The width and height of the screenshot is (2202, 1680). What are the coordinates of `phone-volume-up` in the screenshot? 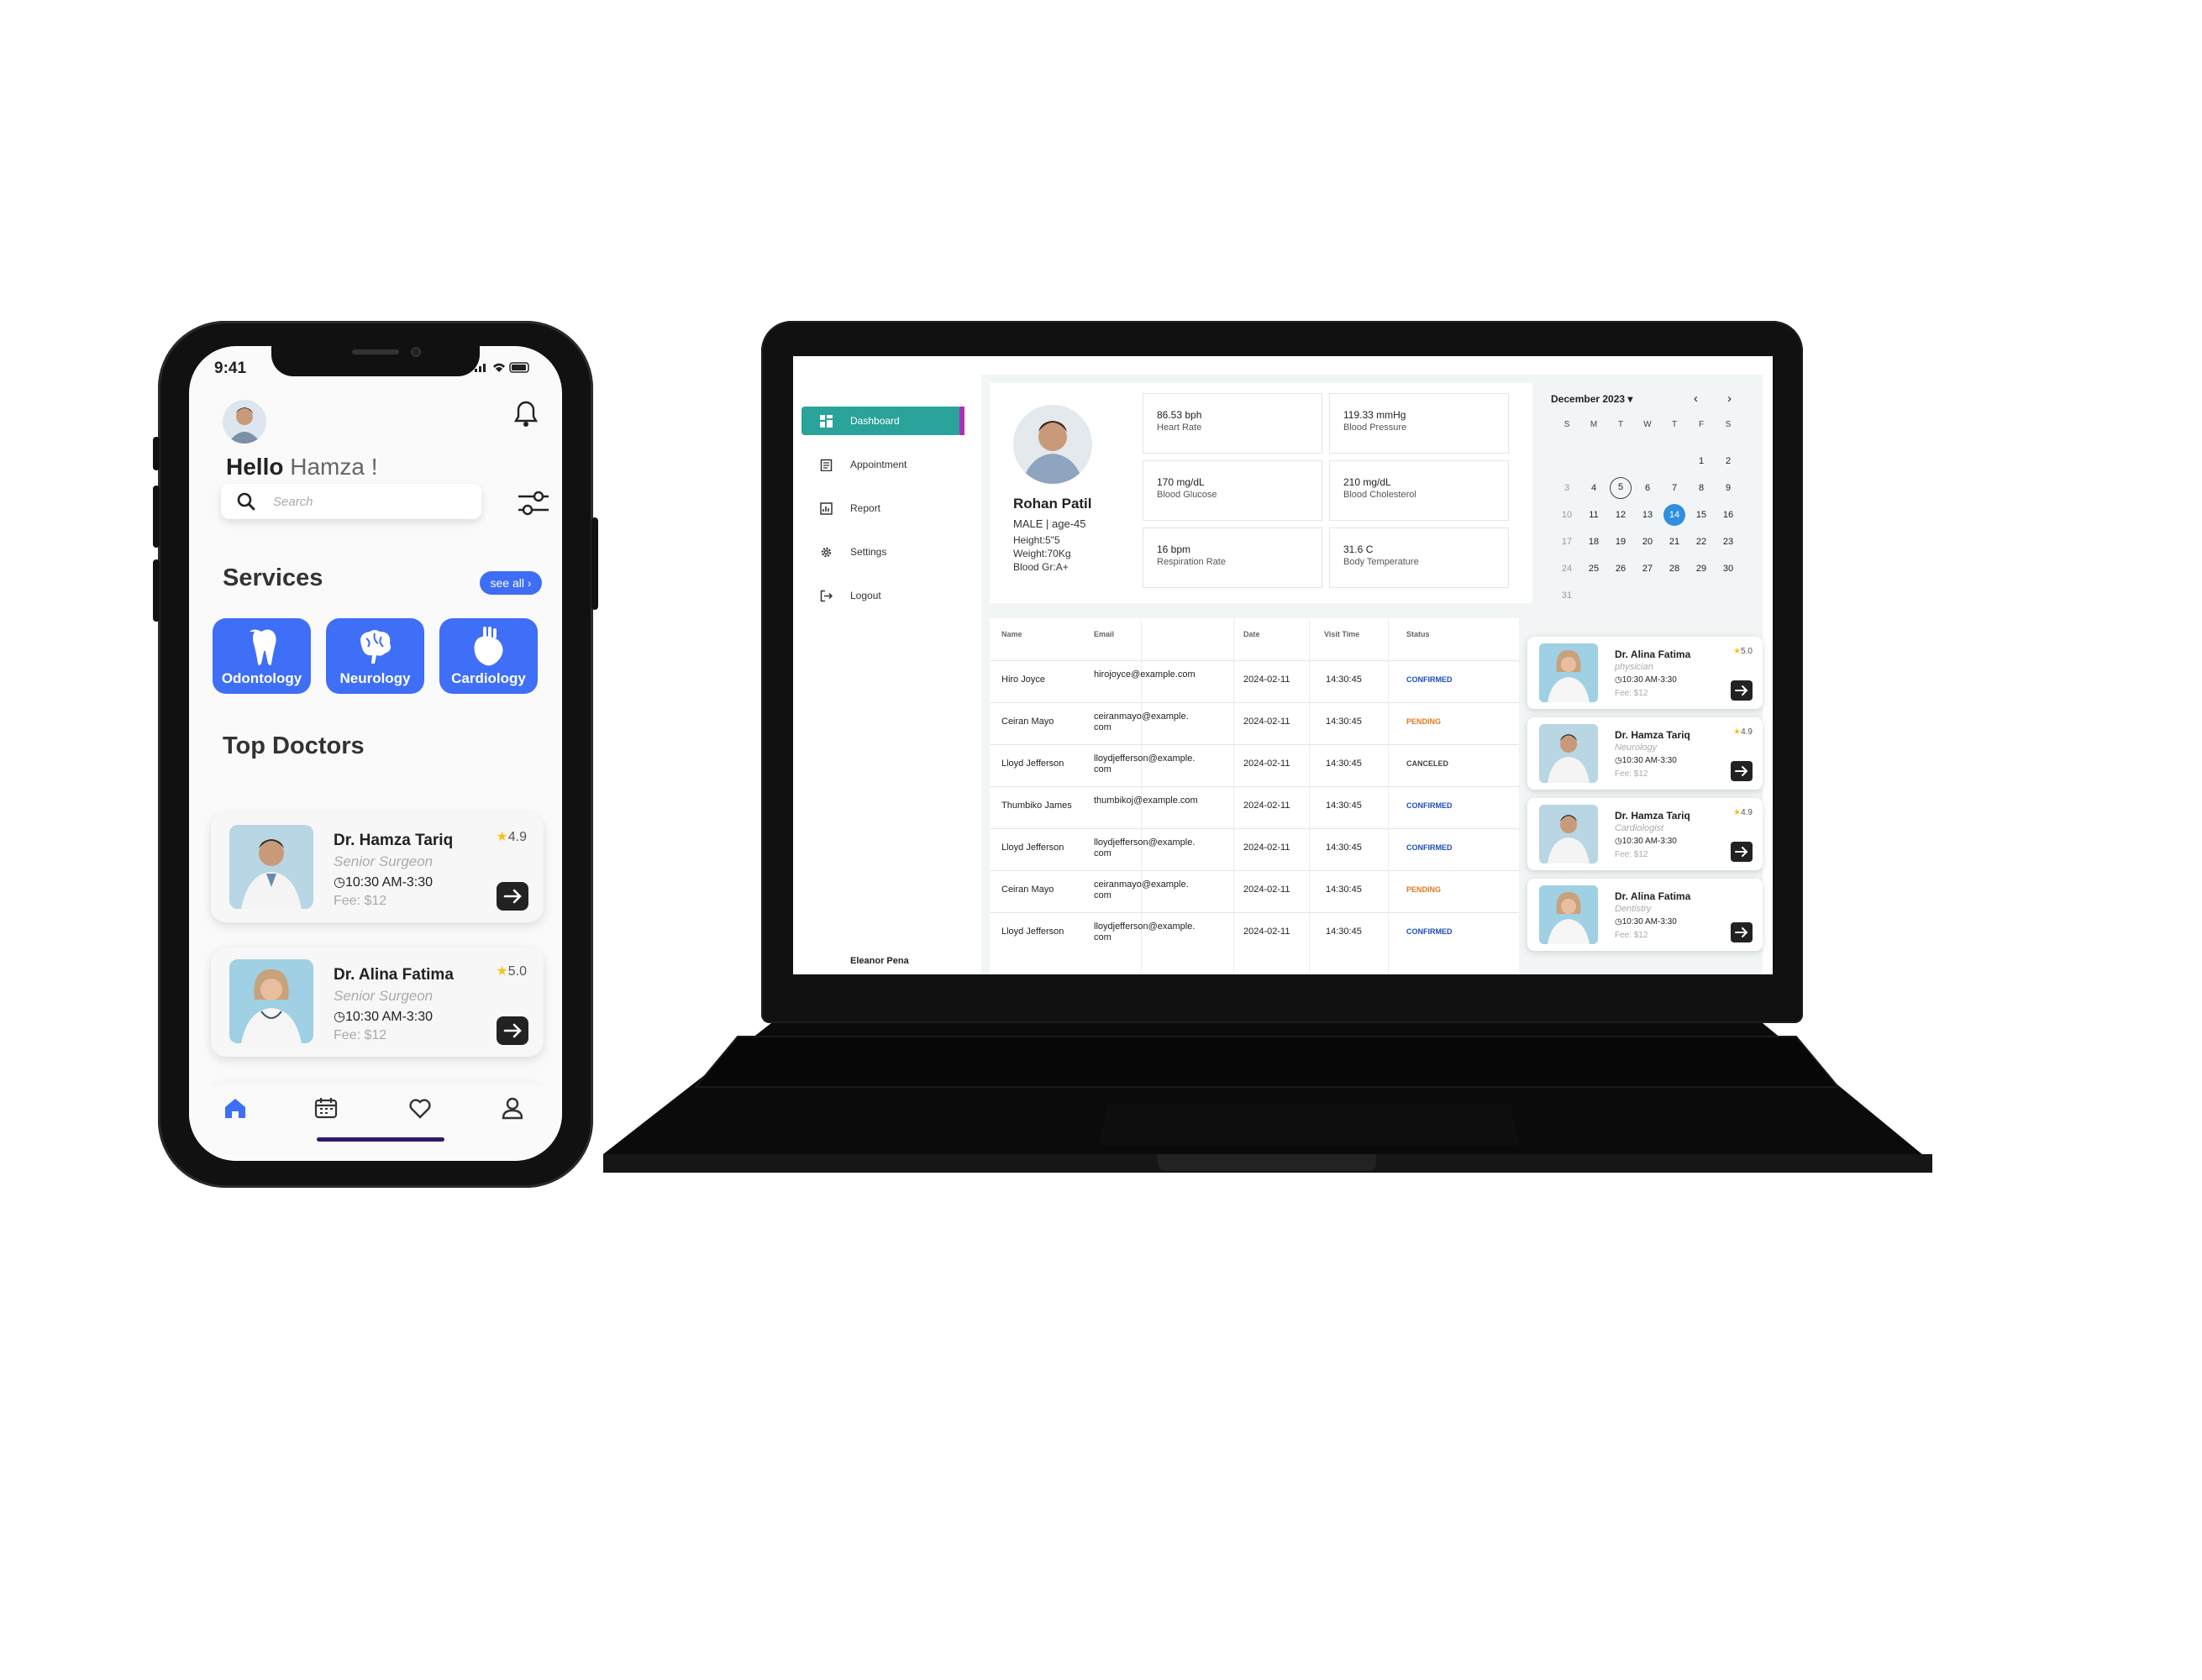 It's located at (156, 517).